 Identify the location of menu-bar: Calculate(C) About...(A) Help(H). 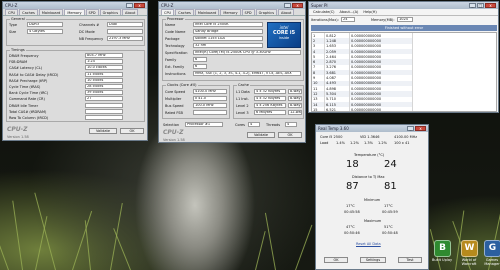
(403, 12).